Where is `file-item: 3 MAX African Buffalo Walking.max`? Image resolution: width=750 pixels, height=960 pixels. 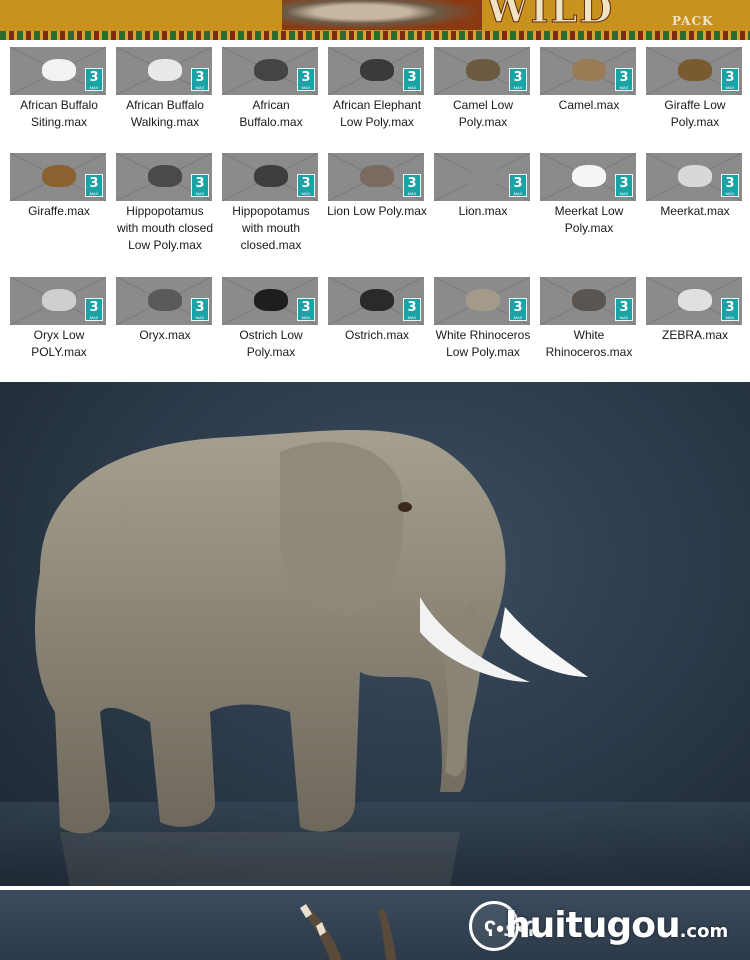
file-item: 3 MAX African Buffalo Walking.max is located at coordinates (165, 89).